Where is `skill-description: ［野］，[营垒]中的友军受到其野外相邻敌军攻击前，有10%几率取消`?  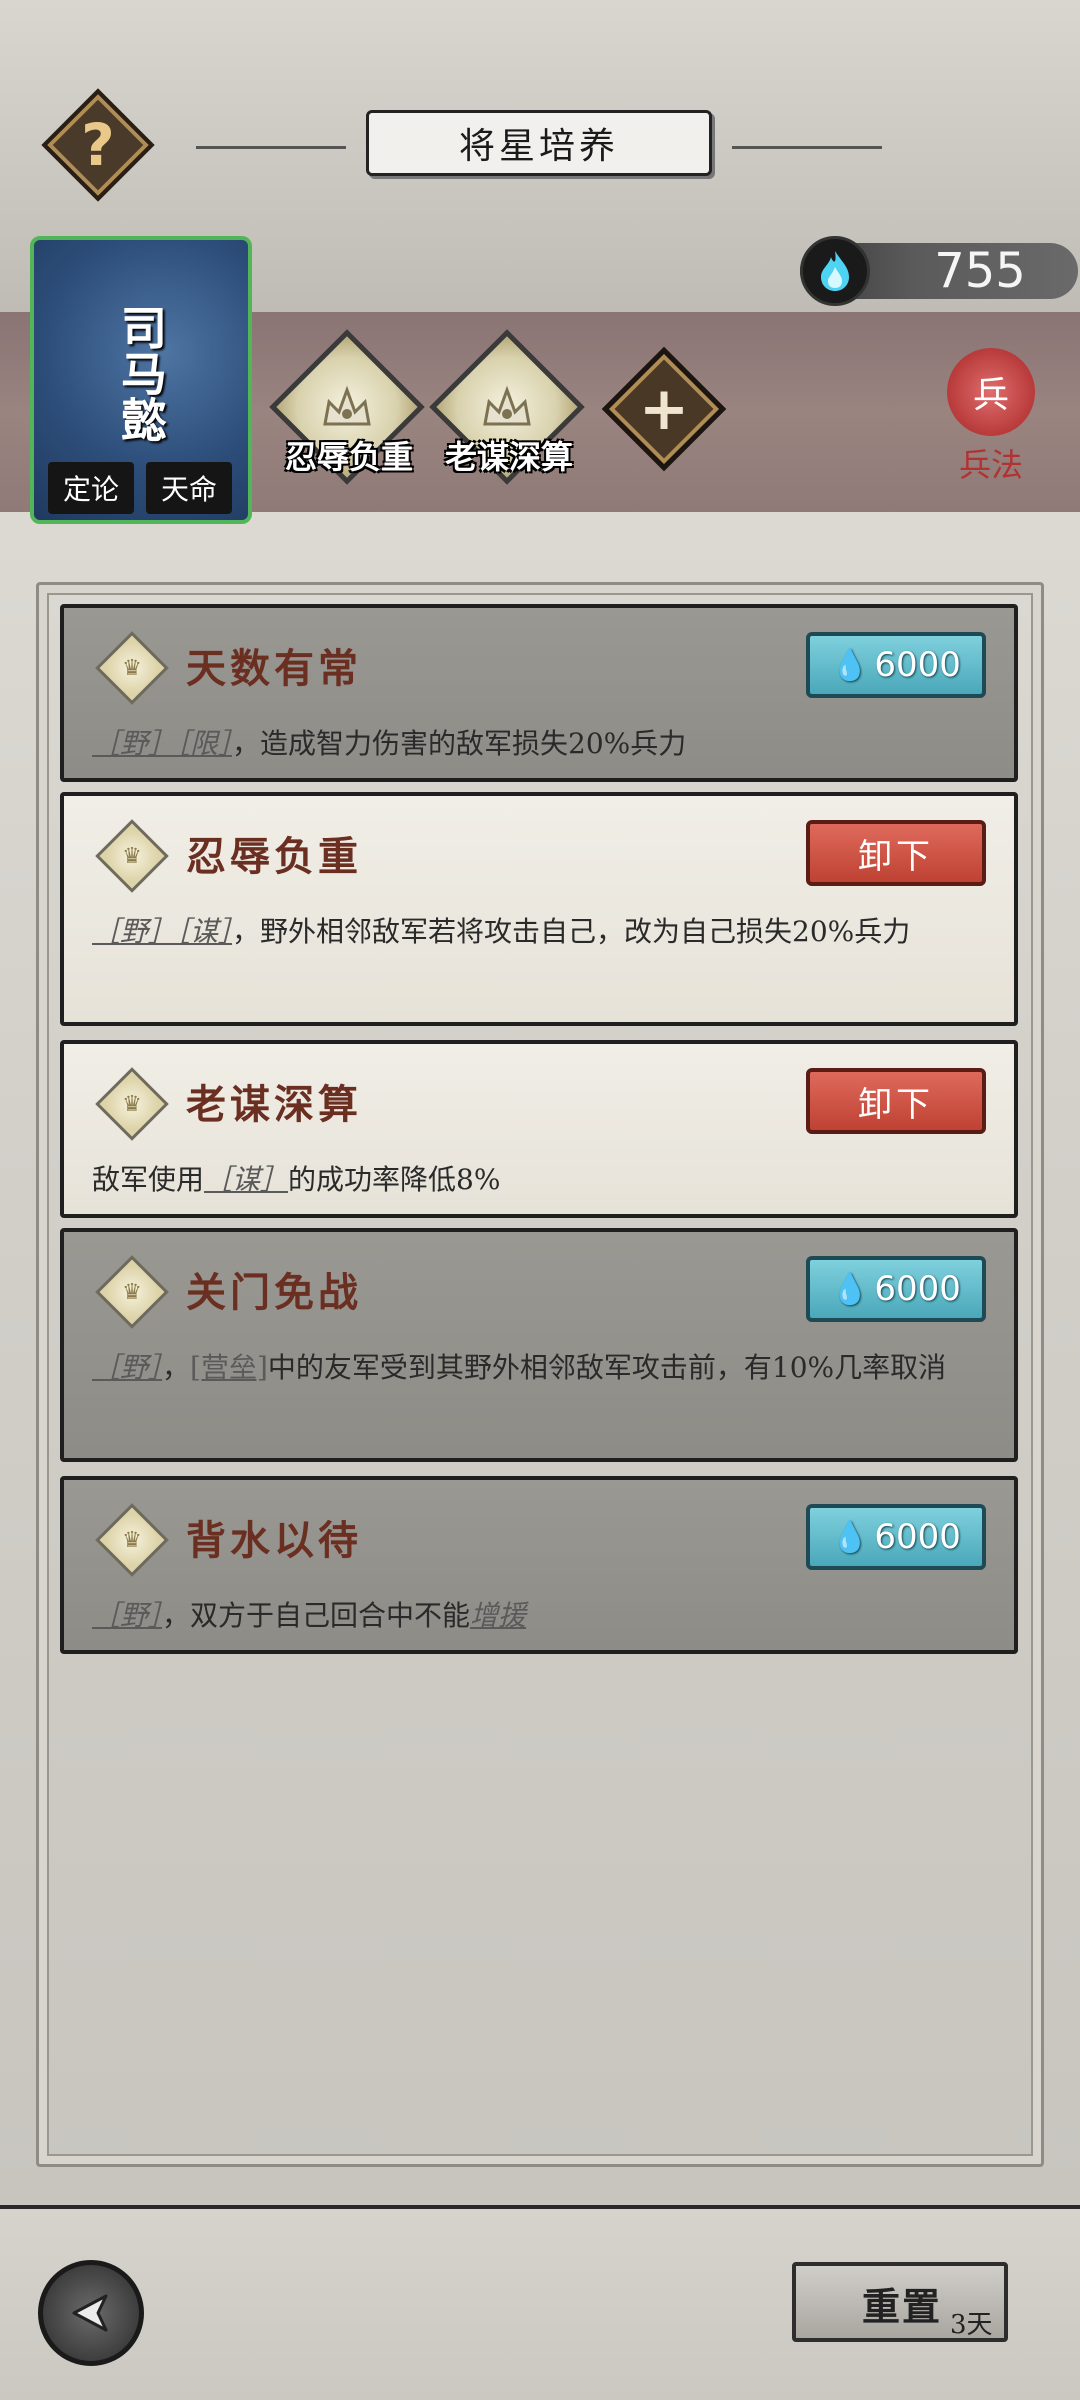 skill-description: ［野］，[营垒]中的友军受到其野外相邻敌军攻击前，有10%几率取消 is located at coordinates (541, 1368).